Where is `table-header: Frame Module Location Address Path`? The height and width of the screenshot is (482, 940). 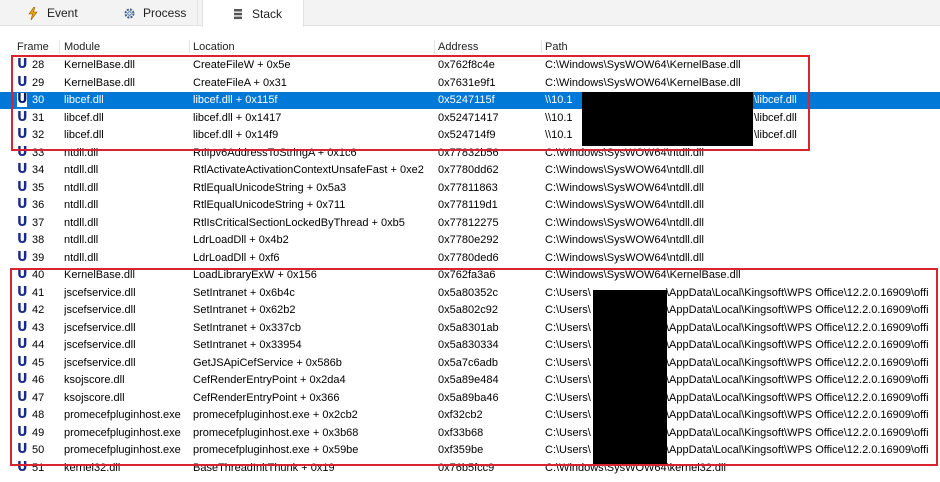 table-header: Frame Module Location Address Path is located at coordinates (470, 47).